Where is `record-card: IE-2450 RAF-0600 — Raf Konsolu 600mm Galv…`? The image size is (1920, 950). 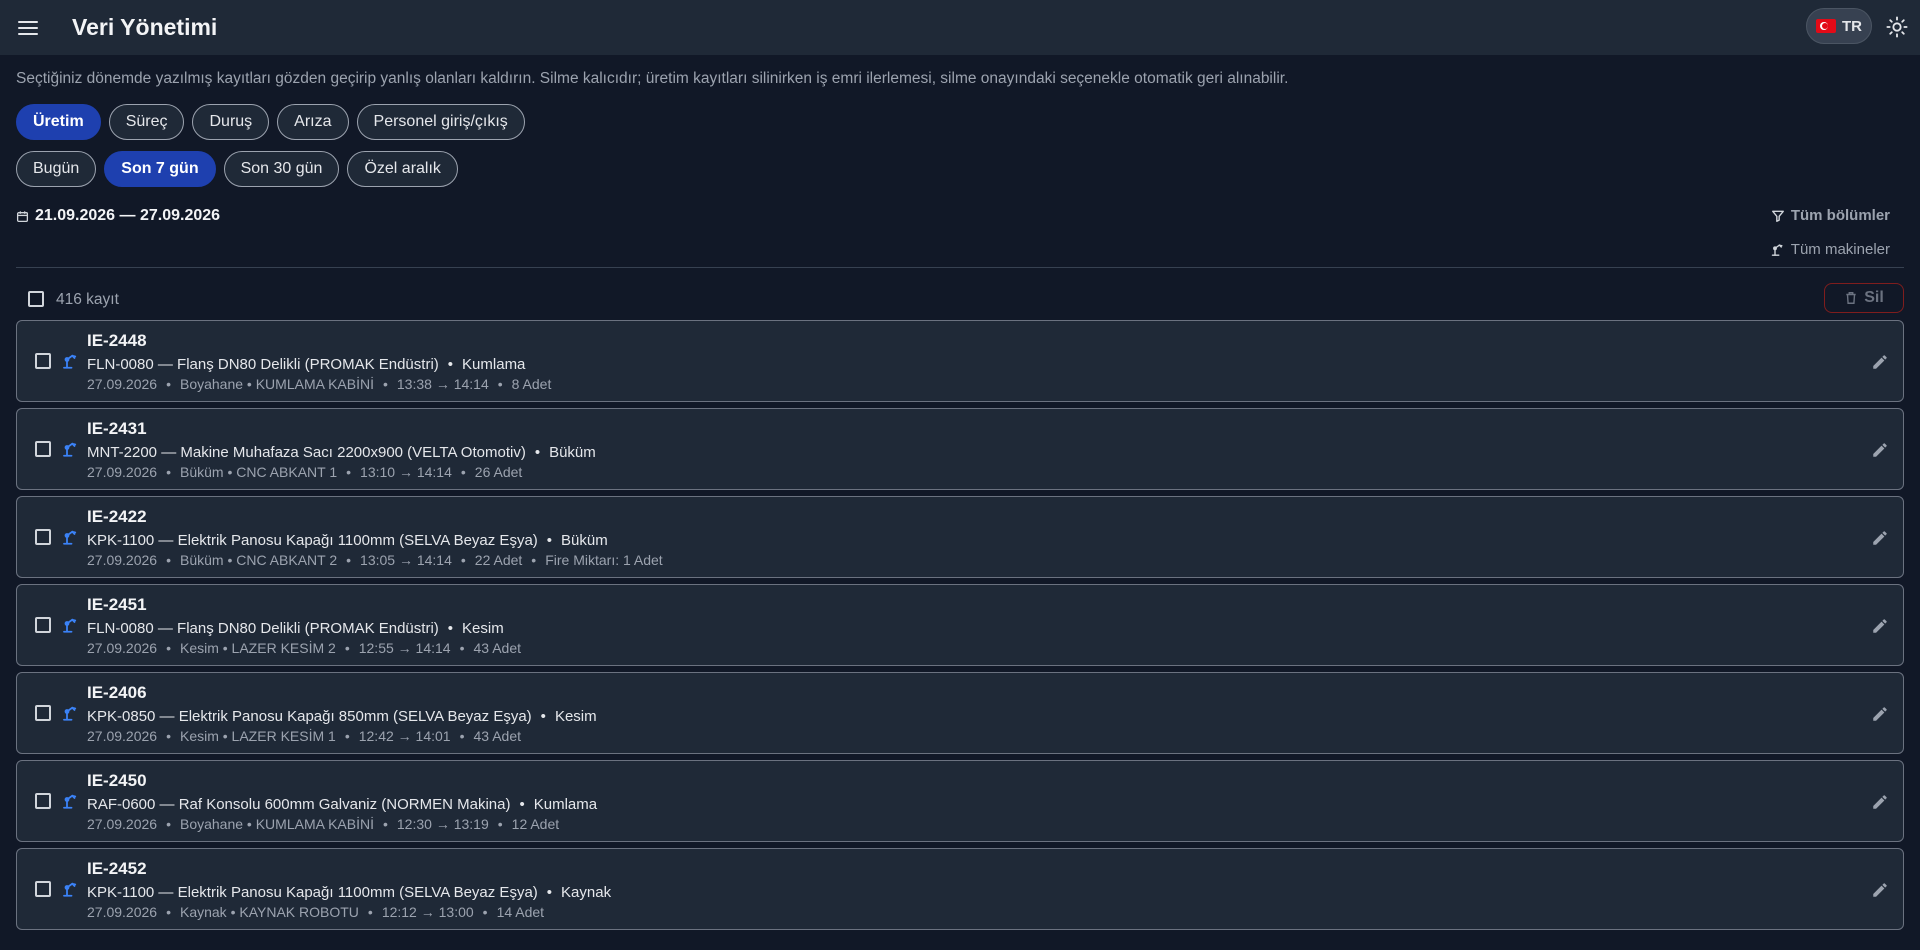 record-card: IE-2450 RAF-0600 — Raf Konsolu 600mm Galv… is located at coordinates (960, 801).